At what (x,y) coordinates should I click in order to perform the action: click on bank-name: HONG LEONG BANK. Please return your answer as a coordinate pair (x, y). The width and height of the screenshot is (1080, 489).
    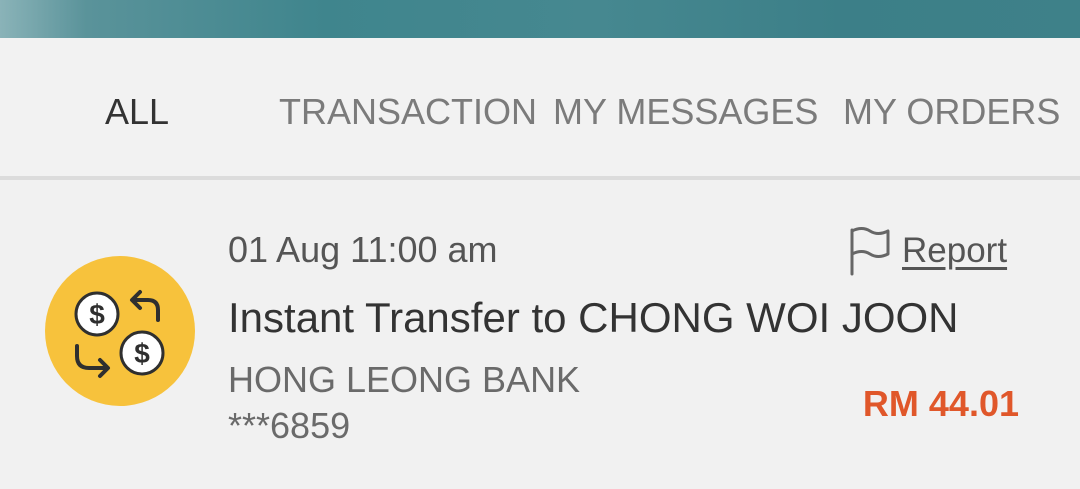
    Looking at the image, I should click on (404, 379).